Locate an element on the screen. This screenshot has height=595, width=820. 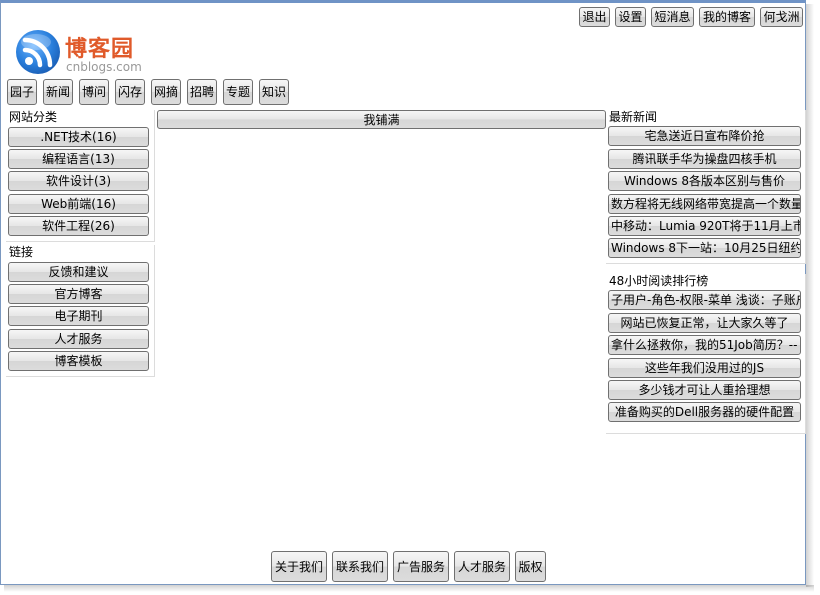
nav-item-jobs: 招聘 is located at coordinates (202, 92).